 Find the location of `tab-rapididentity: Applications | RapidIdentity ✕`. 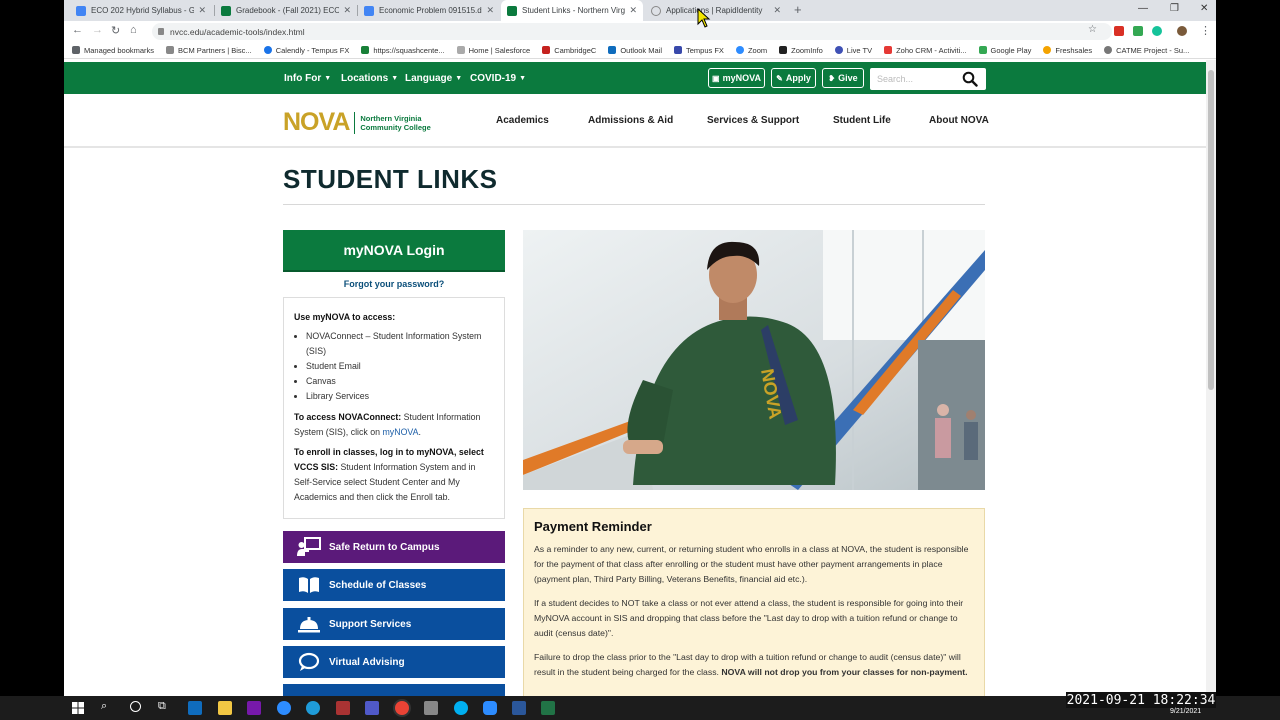

tab-rapididentity: Applications | RapidIdentity ✕ is located at coordinates (716, 10).